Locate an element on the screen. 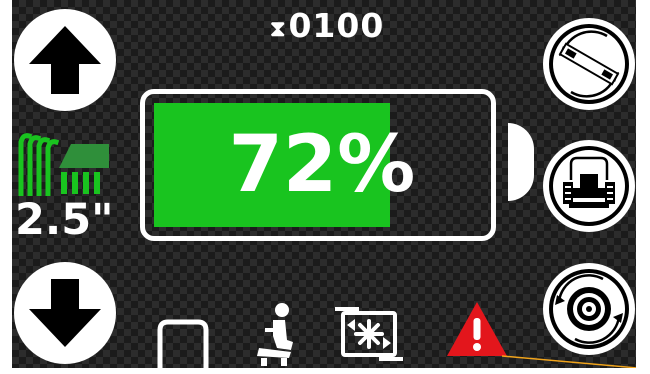 The height and width of the screenshot is (374, 650). mower-front-icon is located at coordinates (589, 186).